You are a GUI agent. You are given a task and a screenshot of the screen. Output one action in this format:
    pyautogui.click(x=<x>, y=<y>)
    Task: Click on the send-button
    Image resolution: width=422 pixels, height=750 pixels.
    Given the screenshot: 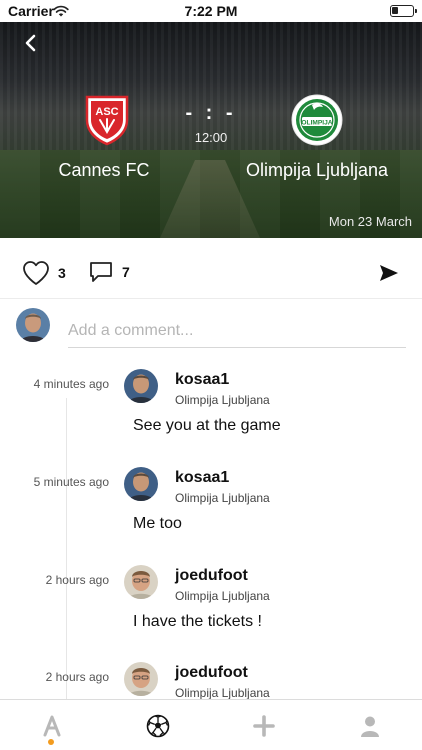 What is the action you would take?
    pyautogui.click(x=389, y=273)
    